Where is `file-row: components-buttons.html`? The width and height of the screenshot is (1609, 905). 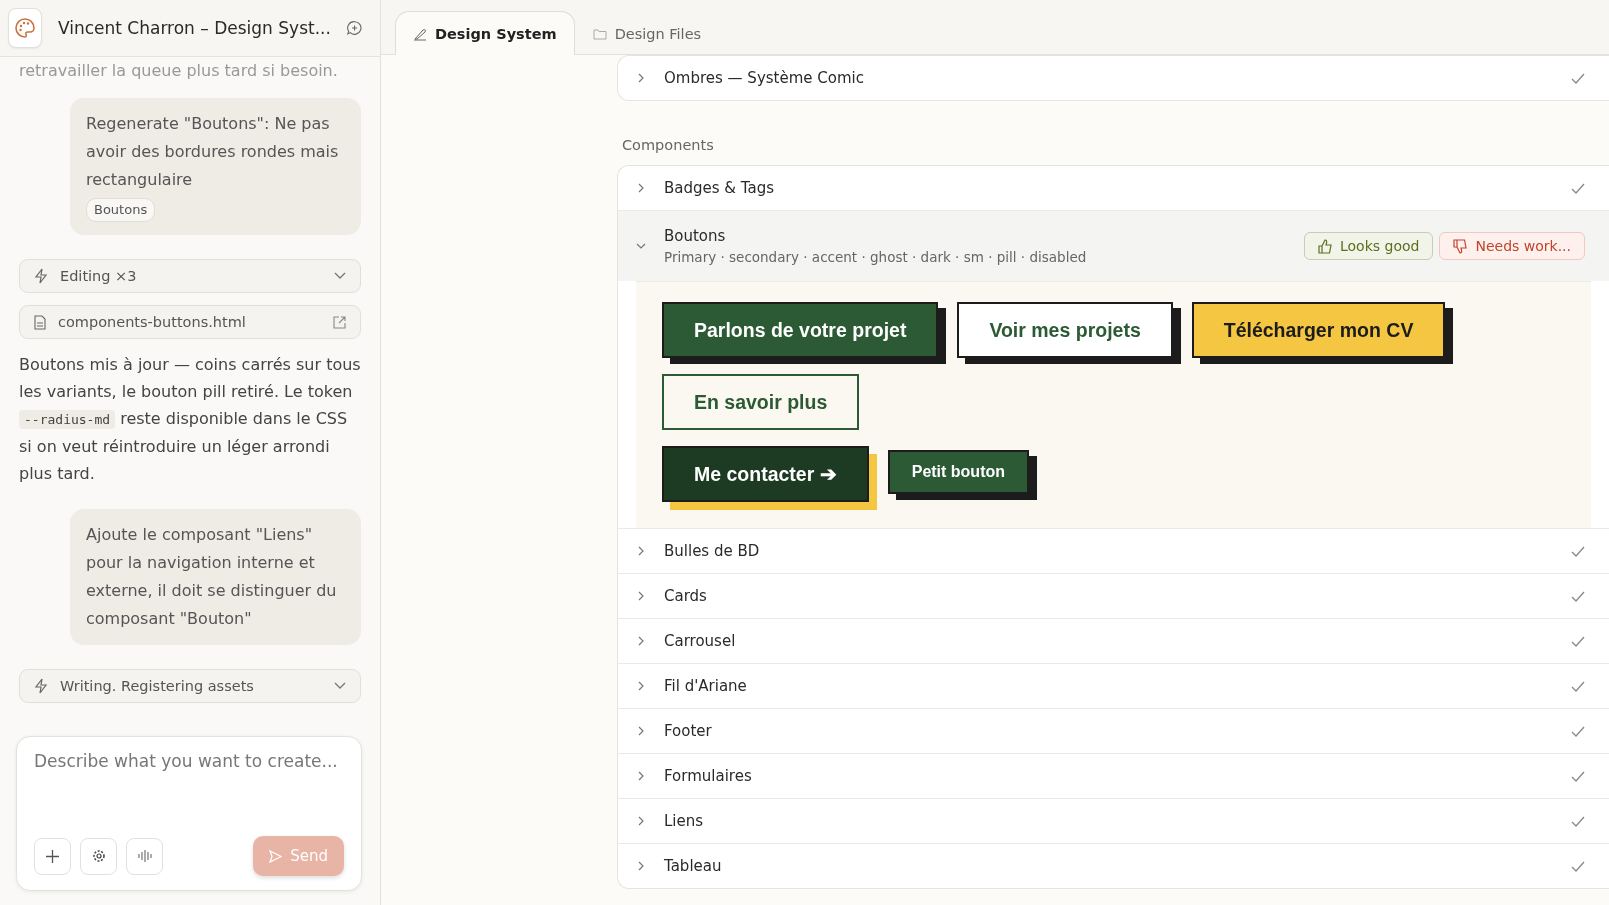
file-row: components-buttons.html is located at coordinates (190, 322).